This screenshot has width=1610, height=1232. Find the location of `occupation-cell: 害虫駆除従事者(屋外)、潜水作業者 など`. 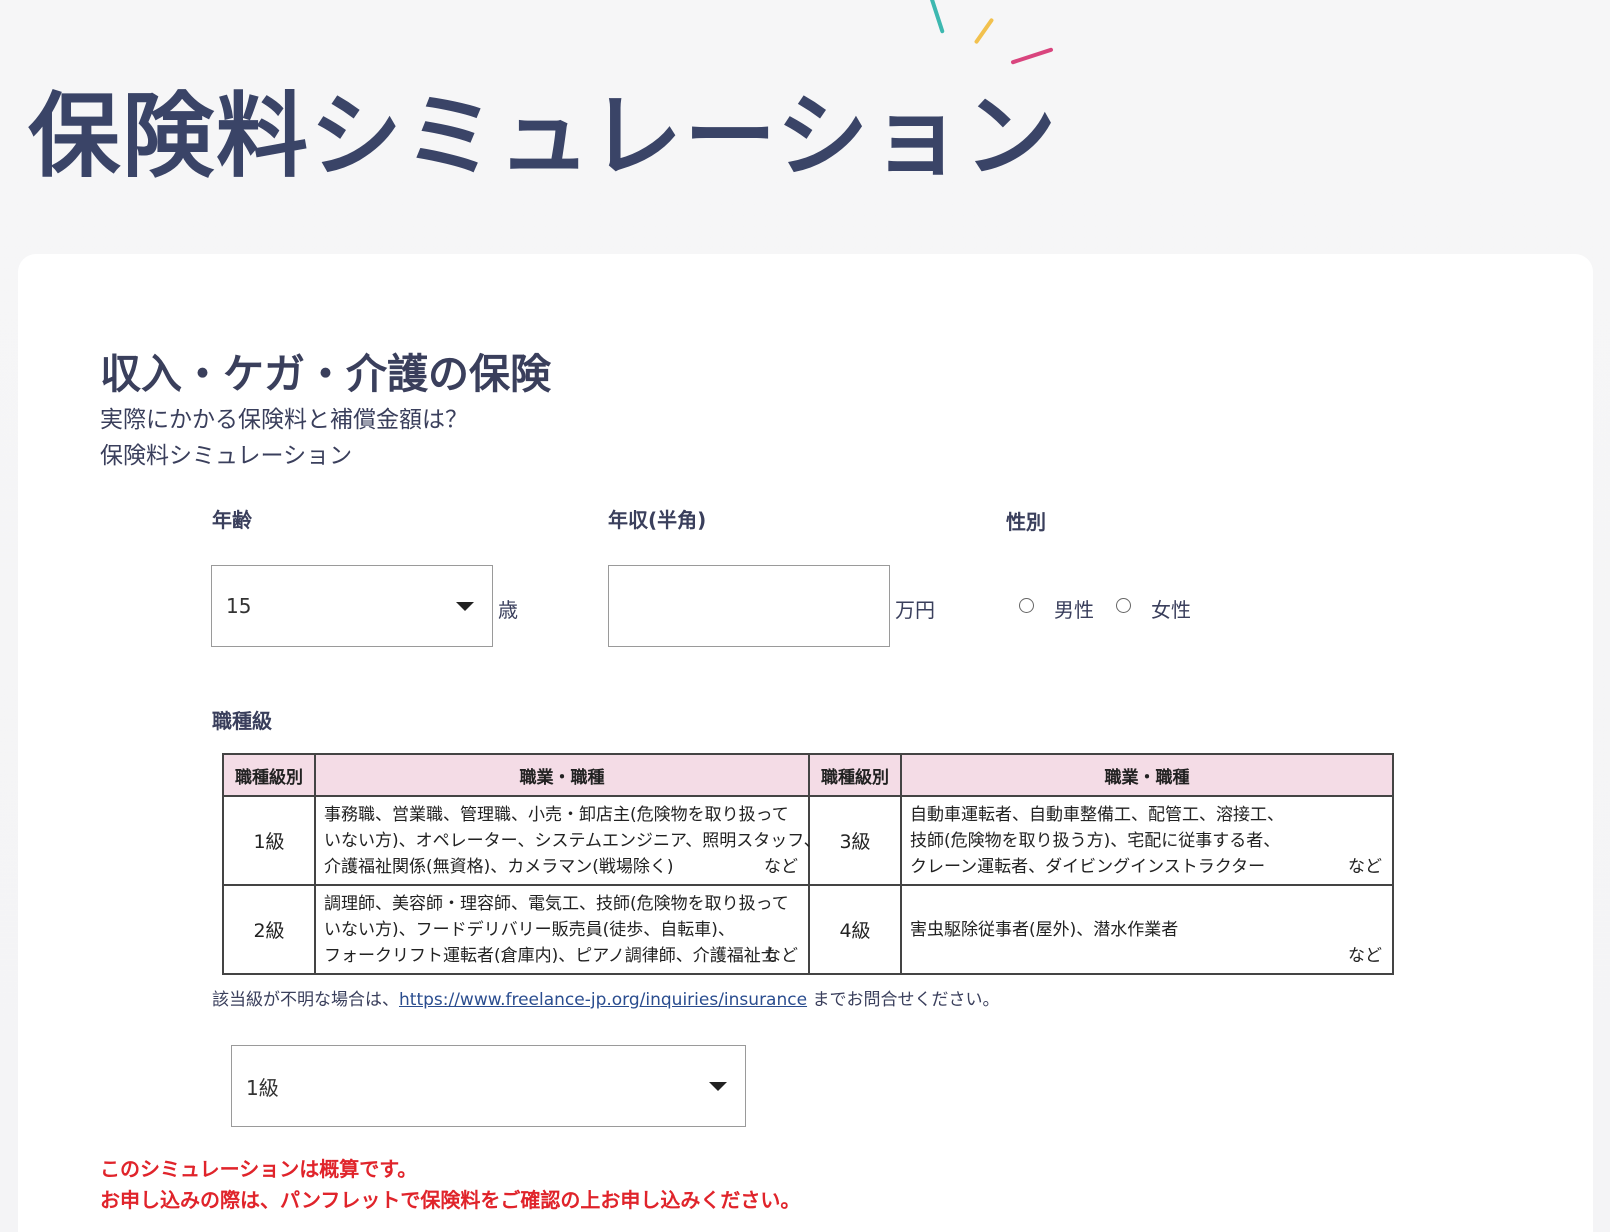

occupation-cell: 害虫駆除従事者(屋外)、潜水作業者 など is located at coordinates (1147, 929).